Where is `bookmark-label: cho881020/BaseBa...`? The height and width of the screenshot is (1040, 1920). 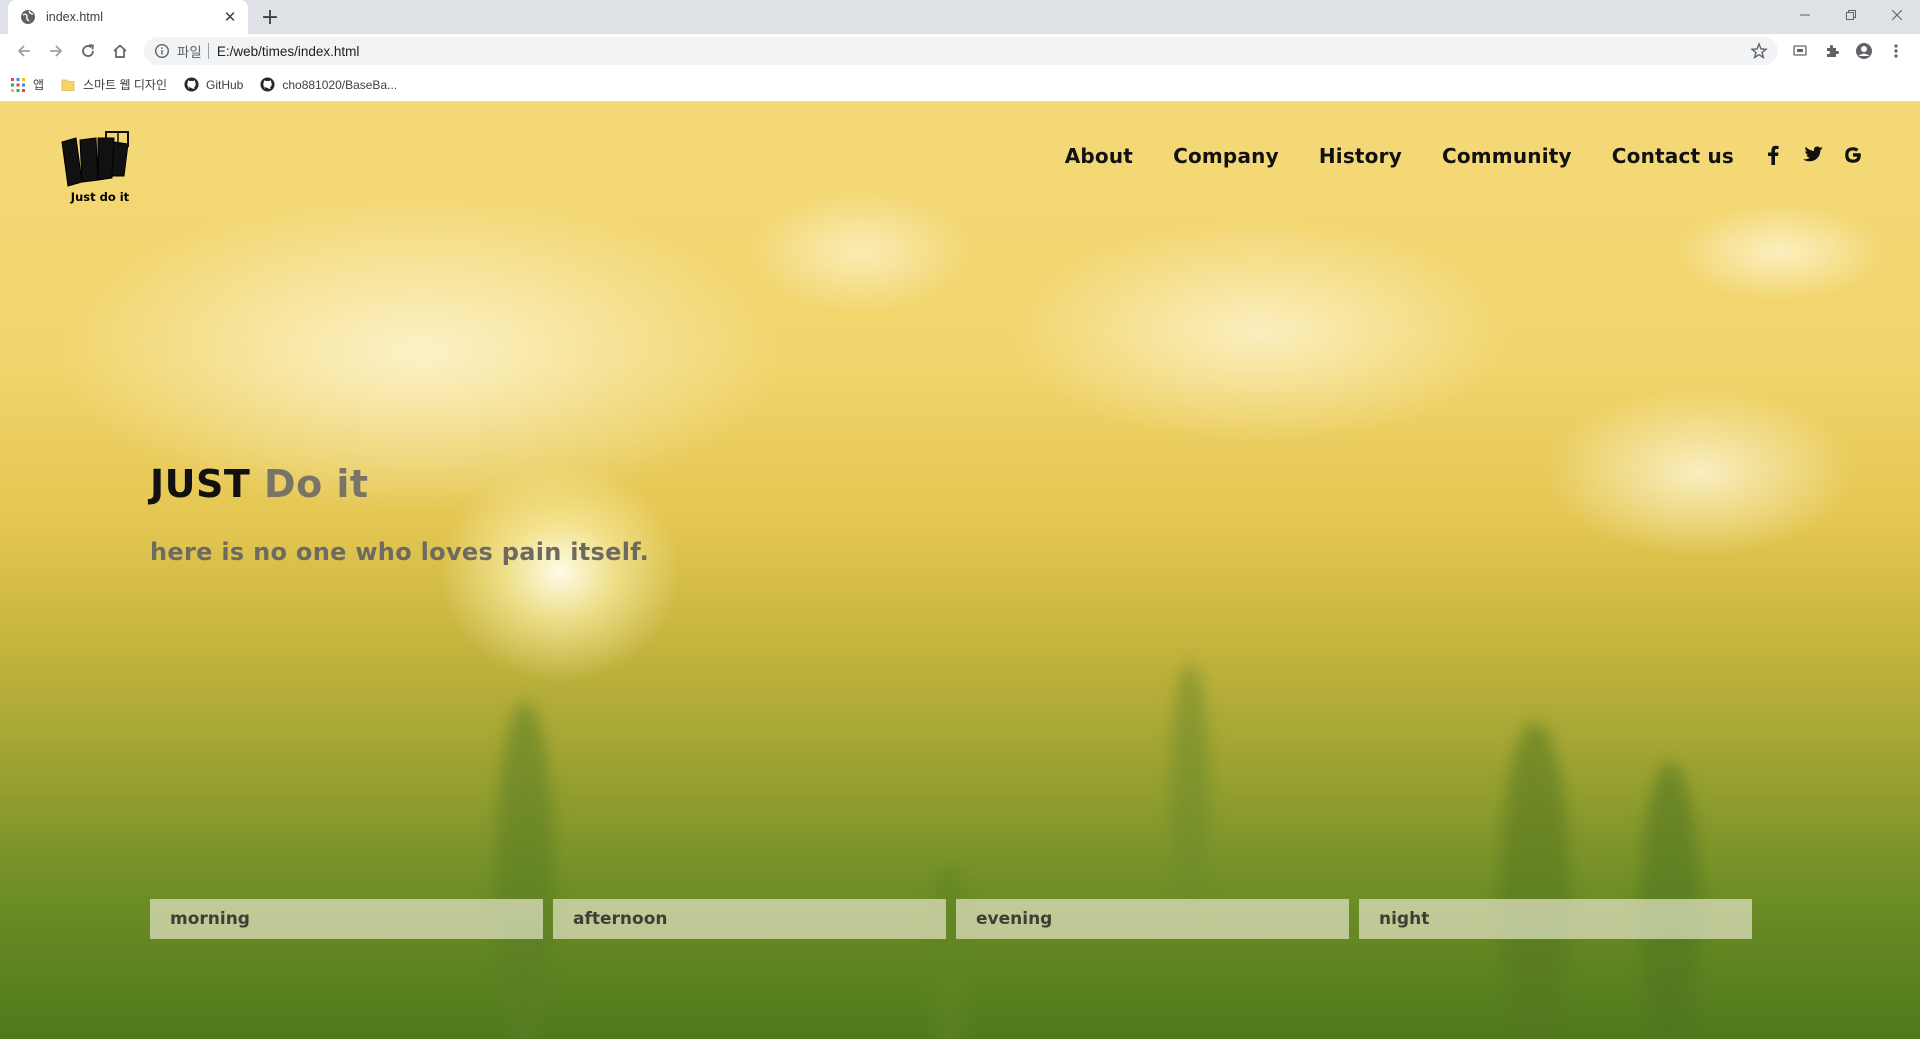 bookmark-label: cho881020/BaseBa... is located at coordinates (340, 84).